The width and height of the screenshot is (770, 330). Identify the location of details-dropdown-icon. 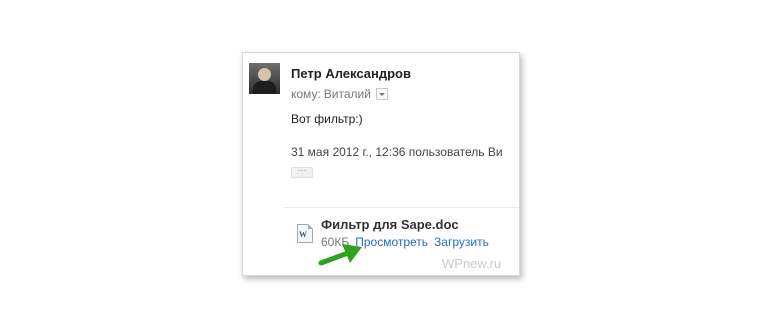
(381, 94).